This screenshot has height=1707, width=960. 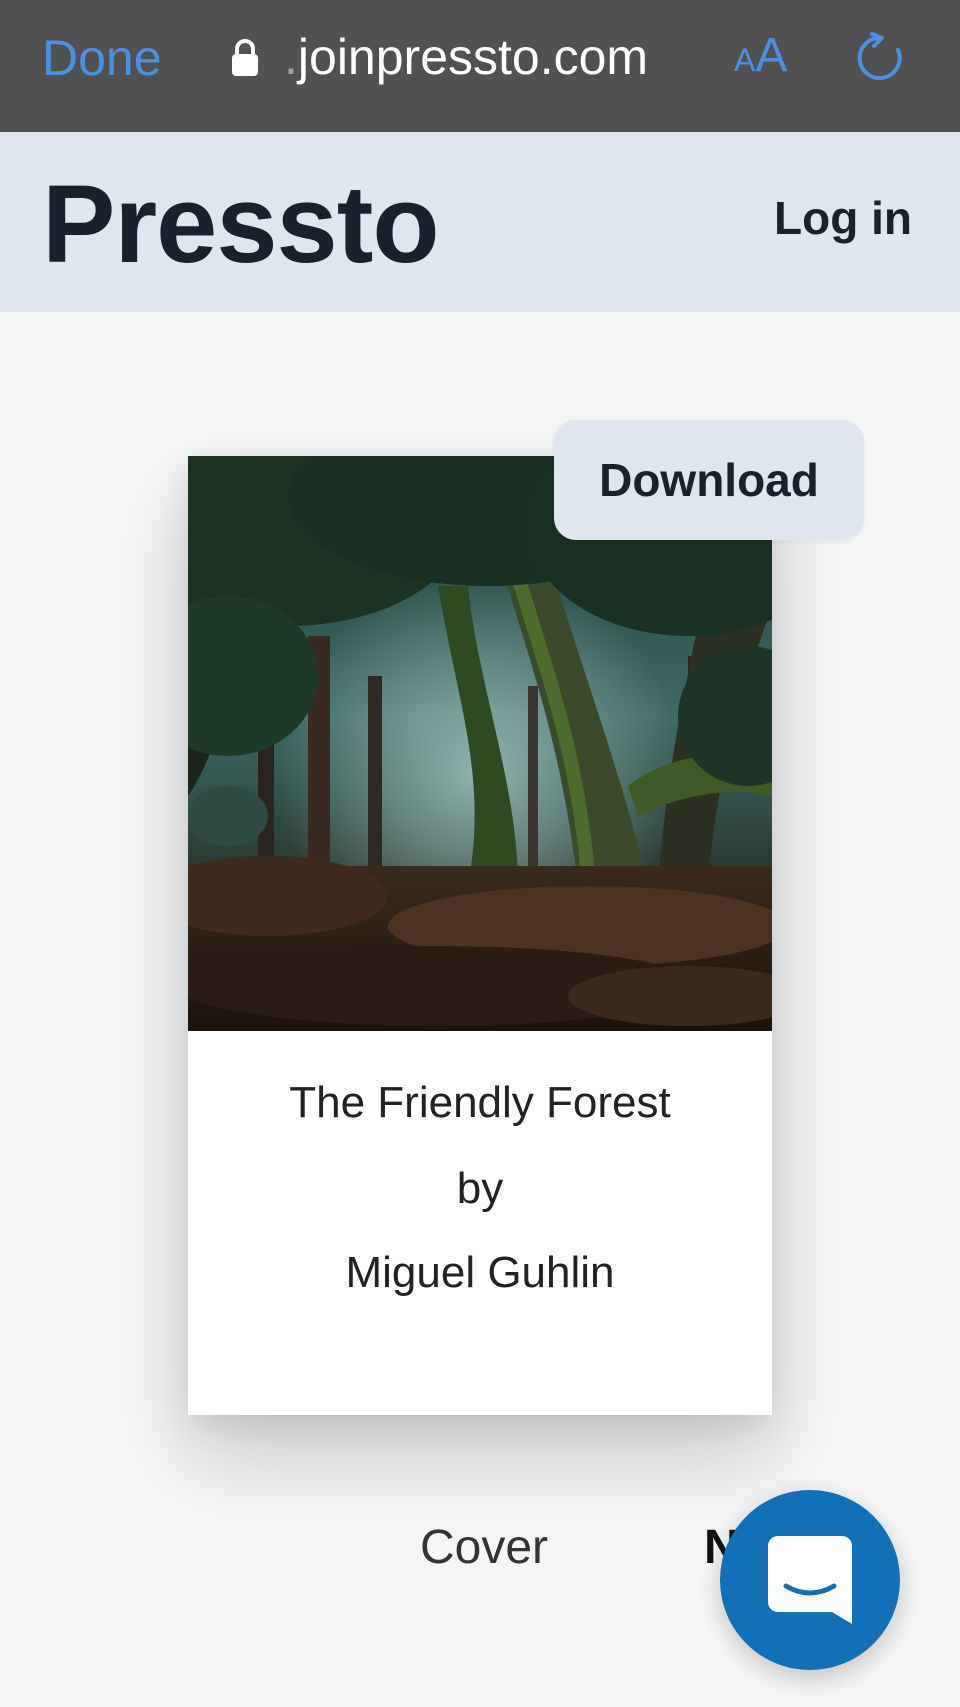 What do you see at coordinates (709, 480) in the screenshot?
I see `download-button: Download` at bounding box center [709, 480].